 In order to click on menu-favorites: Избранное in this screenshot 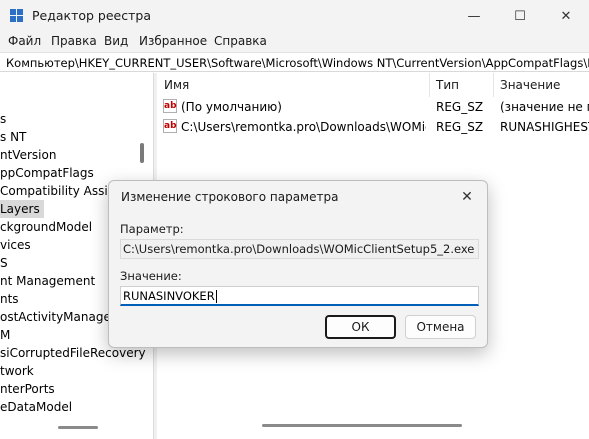, I will do `click(173, 41)`.